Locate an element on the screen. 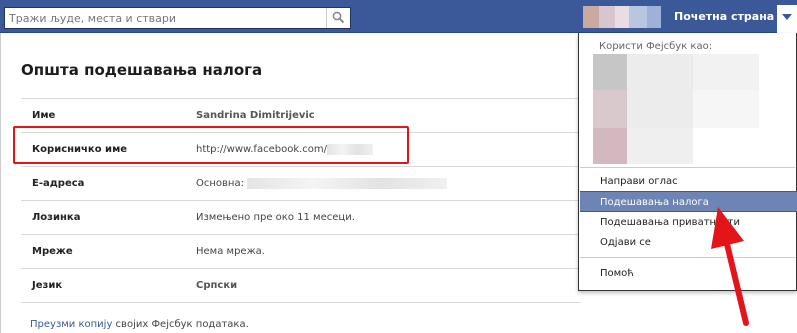 Image resolution: width=797 pixels, height=333 pixels. top-bar: Почетна страна is located at coordinates (398, 16).